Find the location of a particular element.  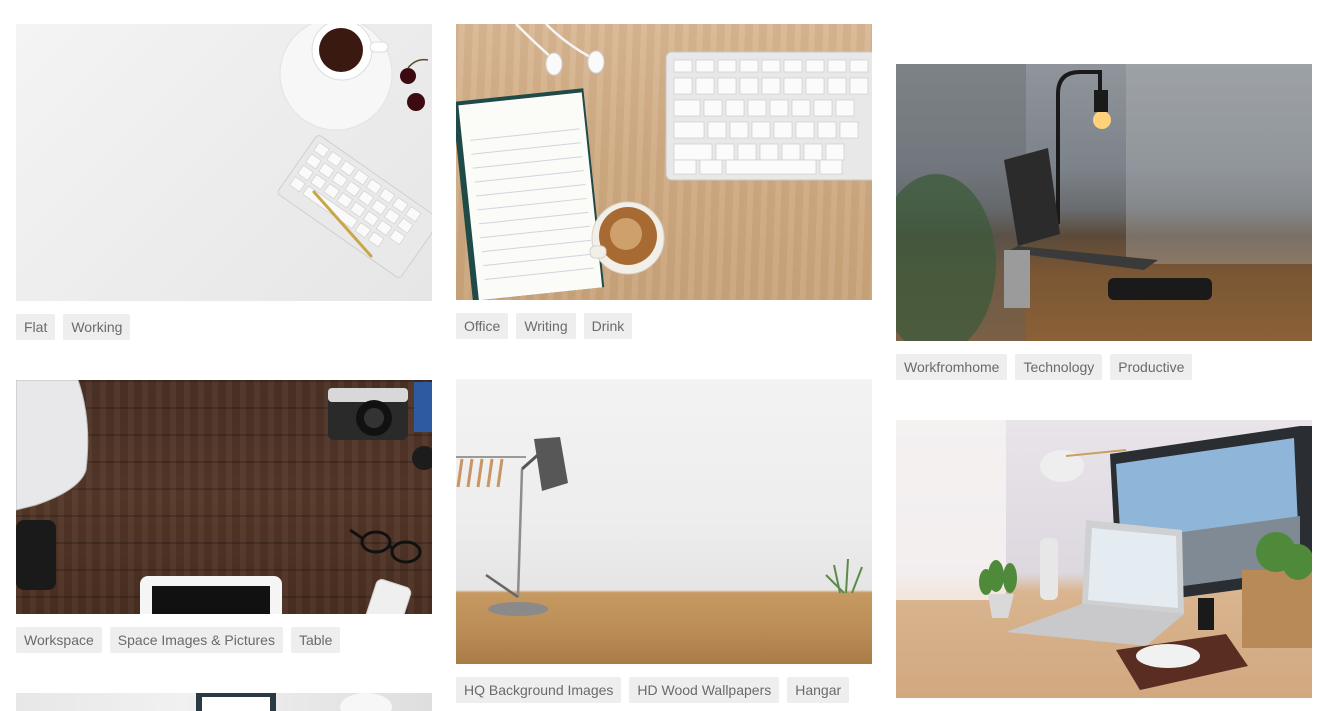

tag-list: Flat Working is located at coordinates (73, 327).